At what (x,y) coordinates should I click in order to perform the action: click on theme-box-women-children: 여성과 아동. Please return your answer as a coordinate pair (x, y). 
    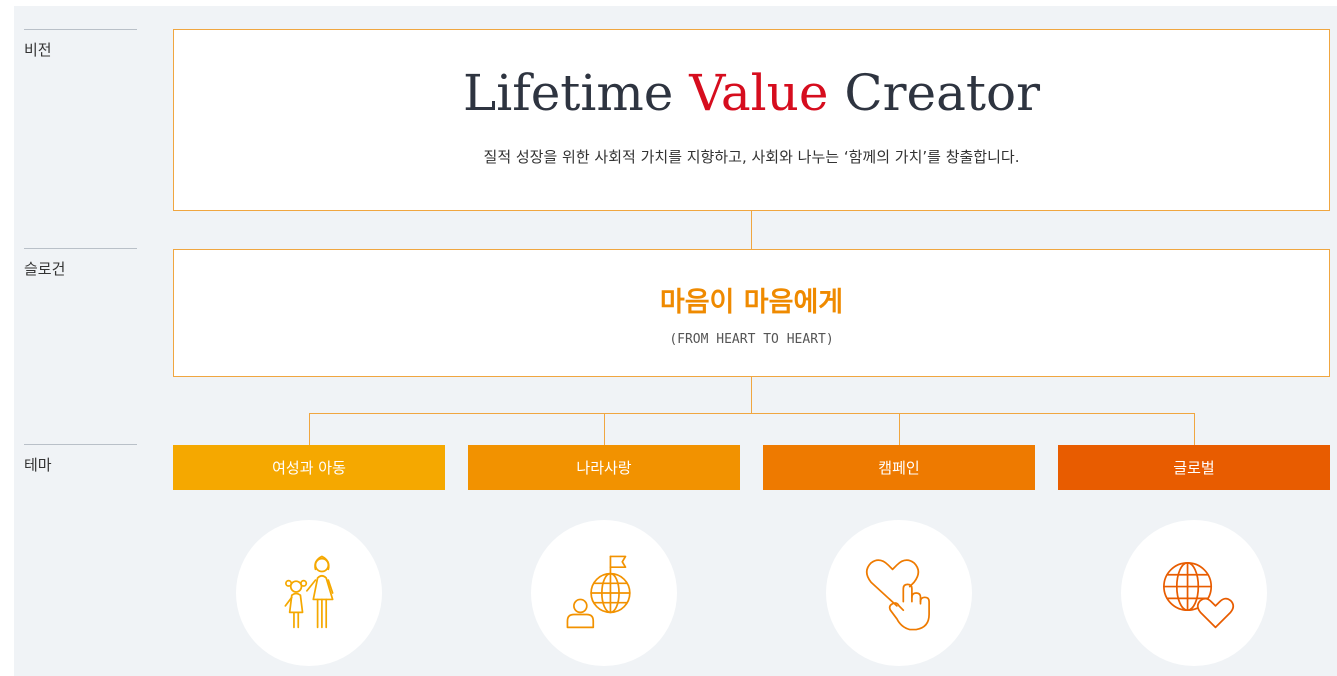
    Looking at the image, I should click on (309, 467).